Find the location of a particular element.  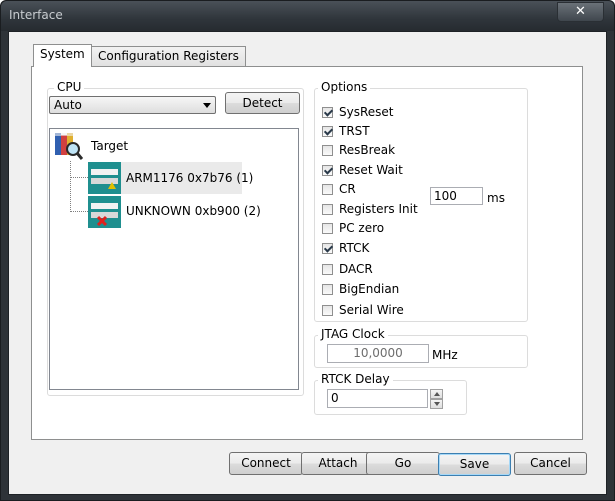

title-bar: Interface ✕ is located at coordinates (307, 16).